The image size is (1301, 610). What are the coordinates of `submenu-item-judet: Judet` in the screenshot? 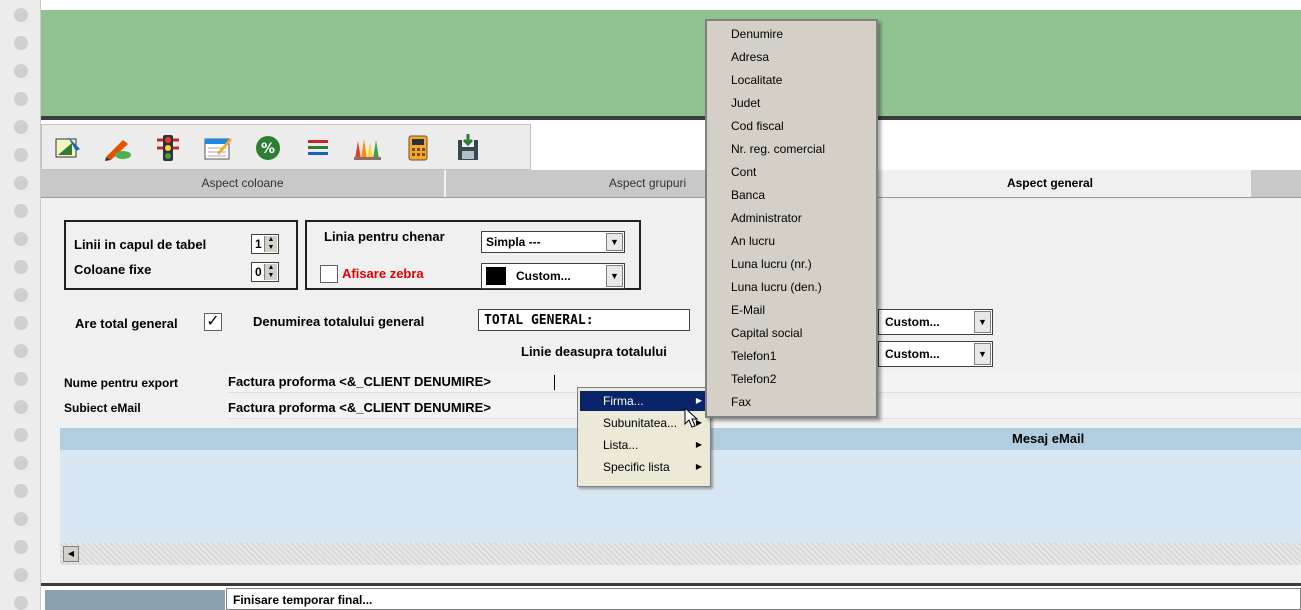 It's located at (745, 103).